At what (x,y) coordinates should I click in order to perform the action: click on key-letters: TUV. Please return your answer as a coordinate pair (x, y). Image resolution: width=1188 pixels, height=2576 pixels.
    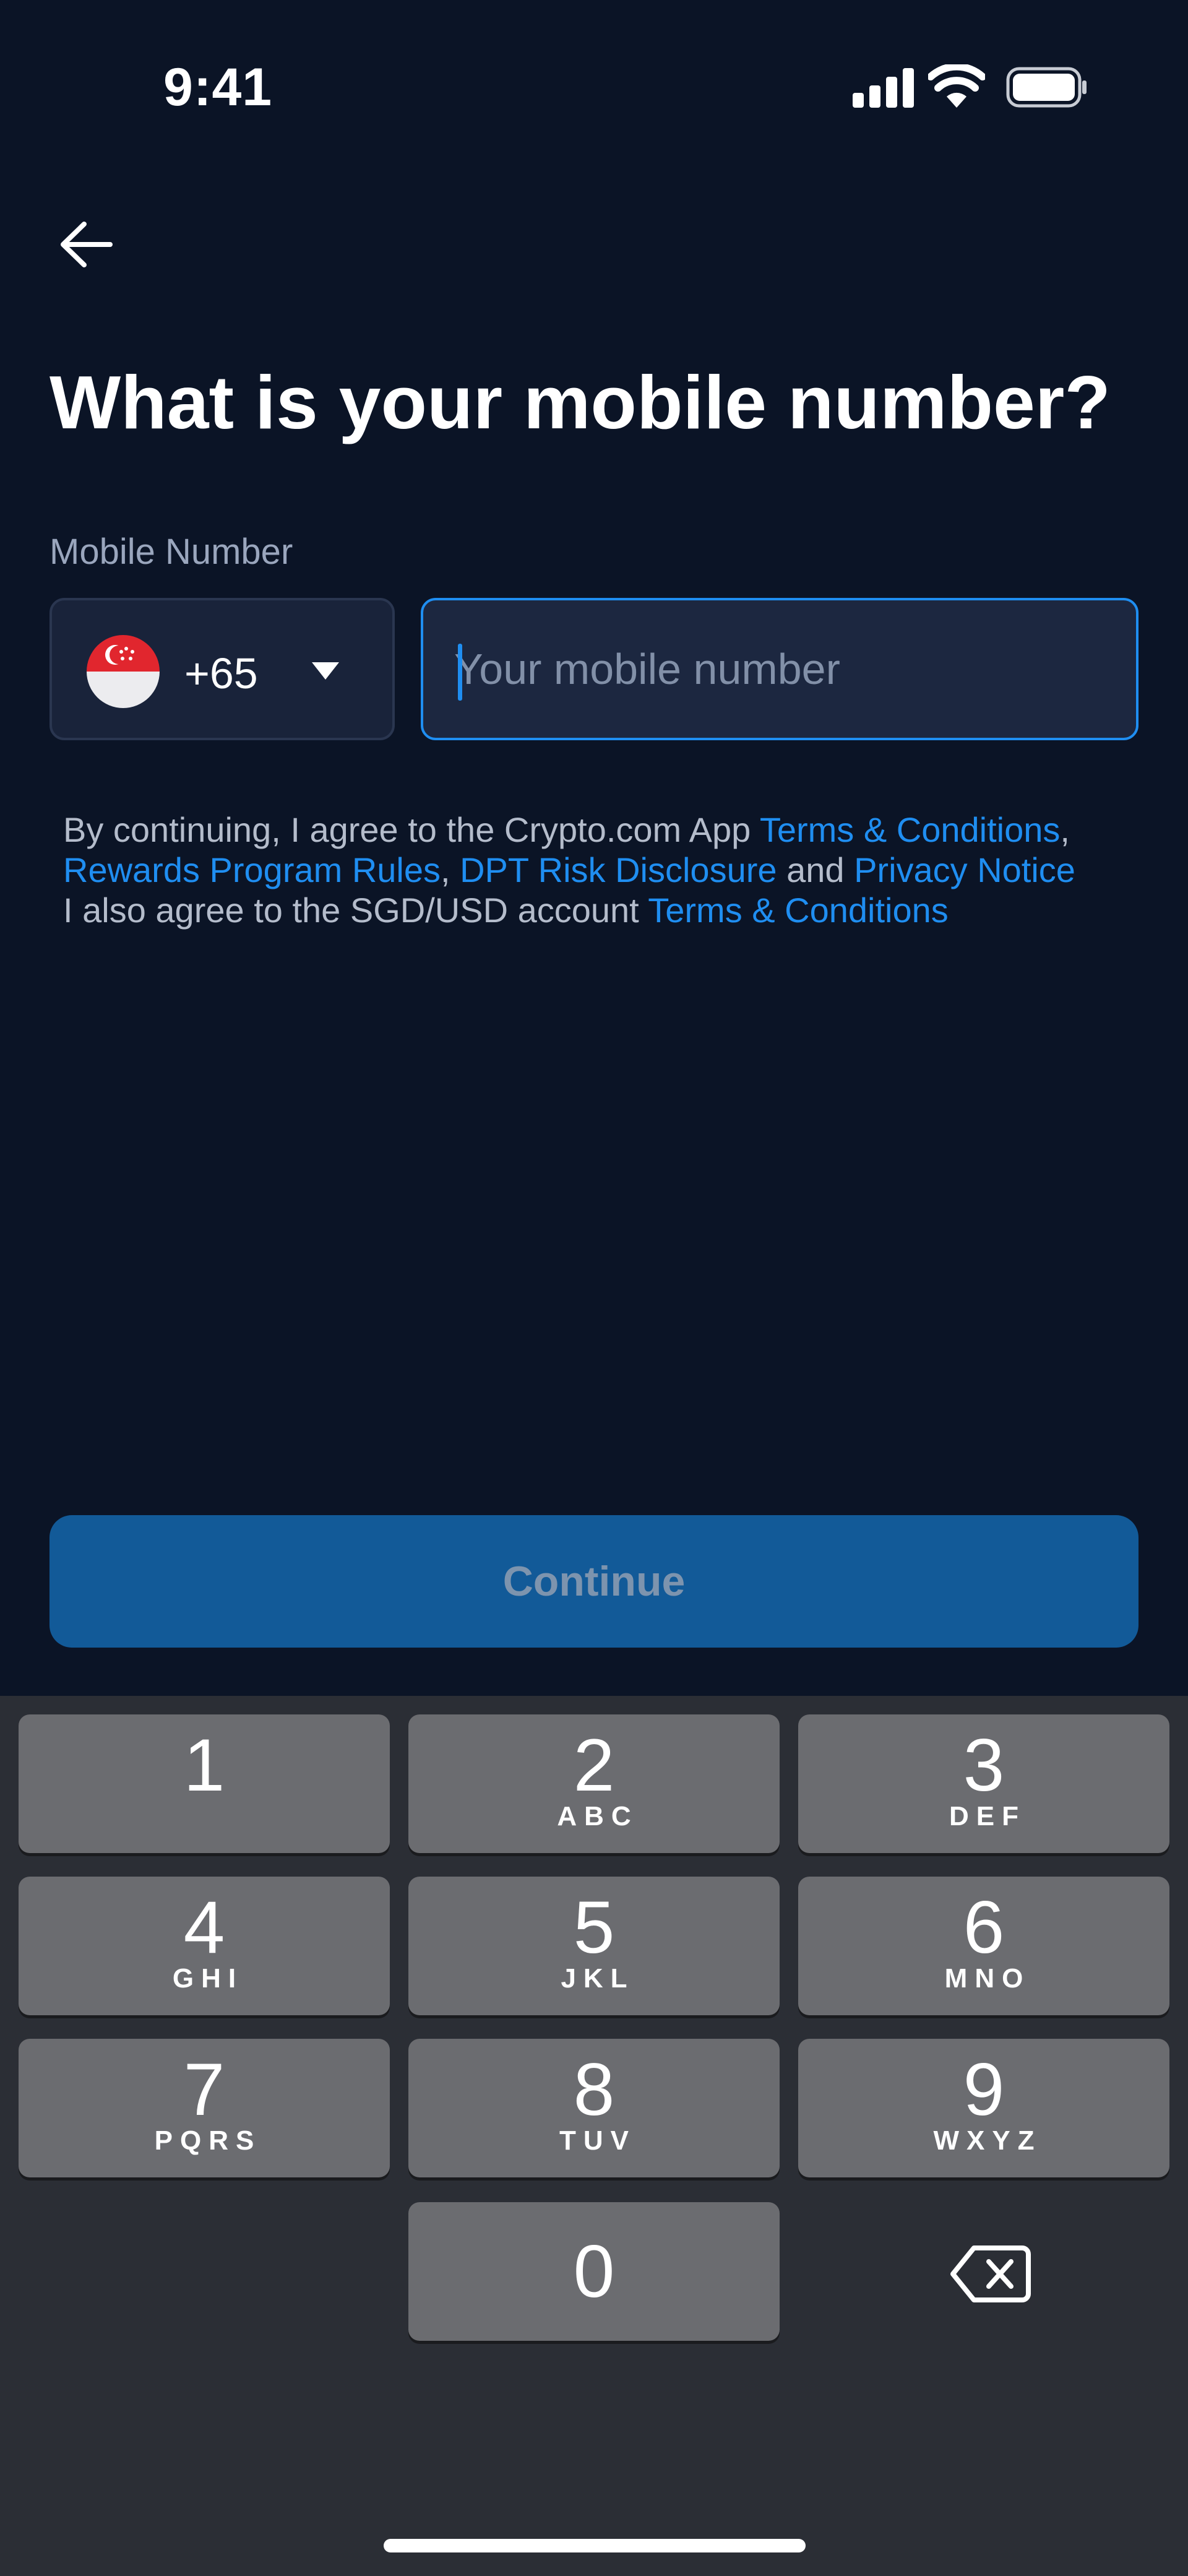
    Looking at the image, I should click on (597, 2140).